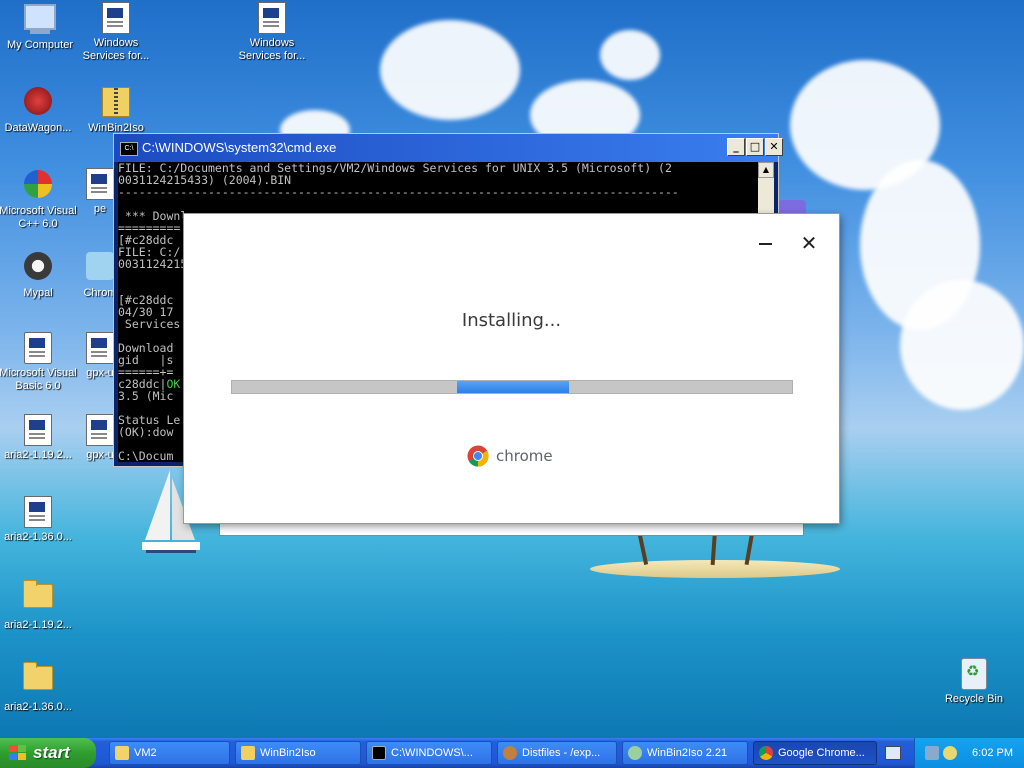 Image resolution: width=1024 pixels, height=768 pixels. Describe the element at coordinates (524, 456) in the screenshot. I see `chrome-brand-text: chrome` at that location.